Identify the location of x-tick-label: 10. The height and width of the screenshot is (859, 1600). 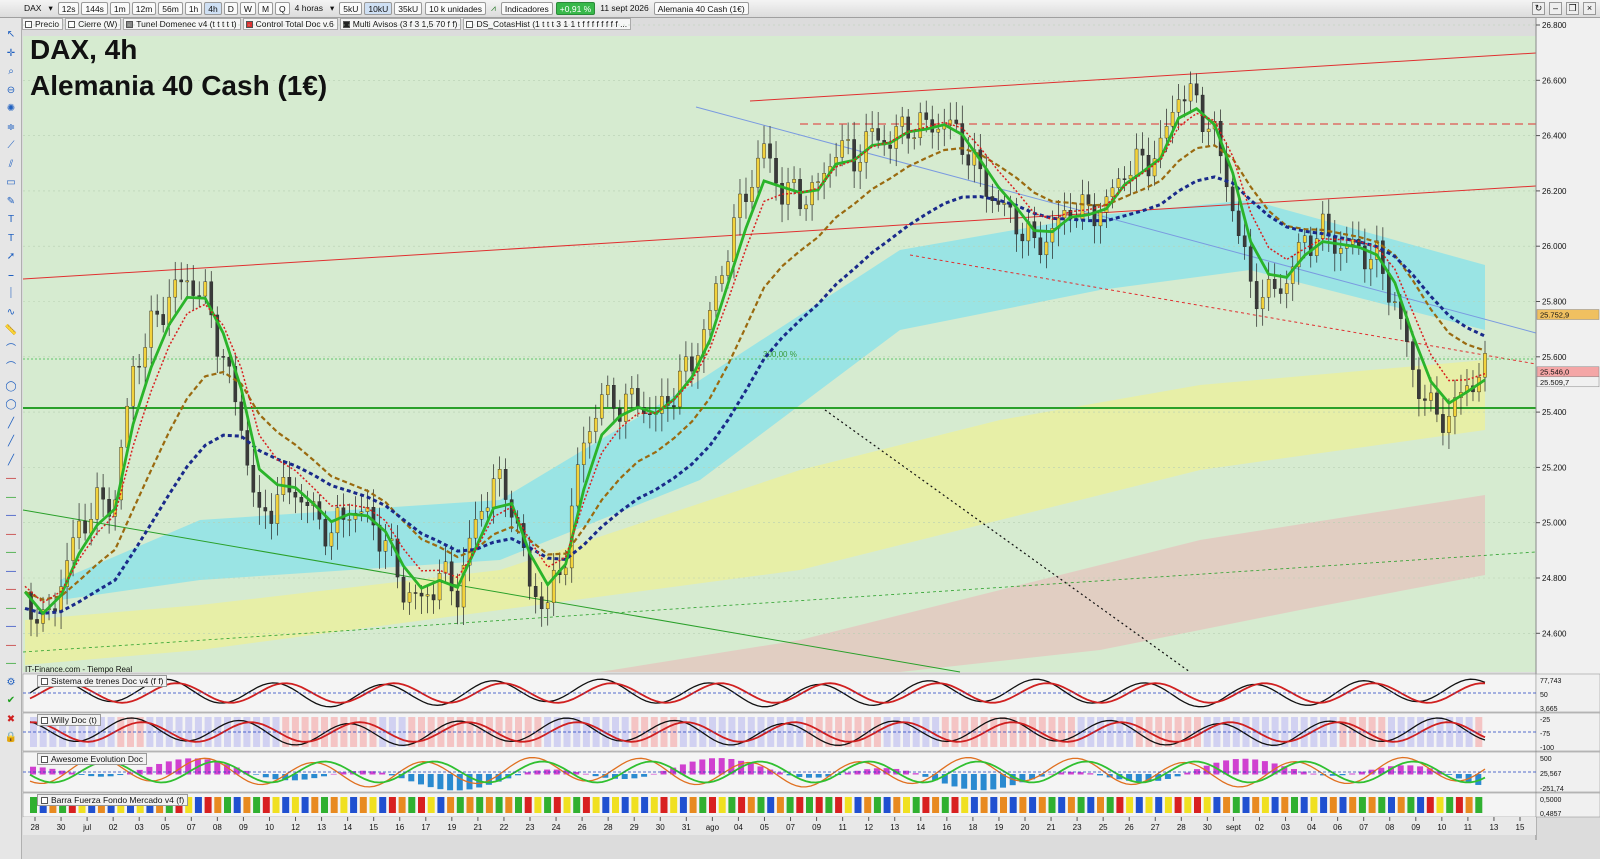
(1441, 827).